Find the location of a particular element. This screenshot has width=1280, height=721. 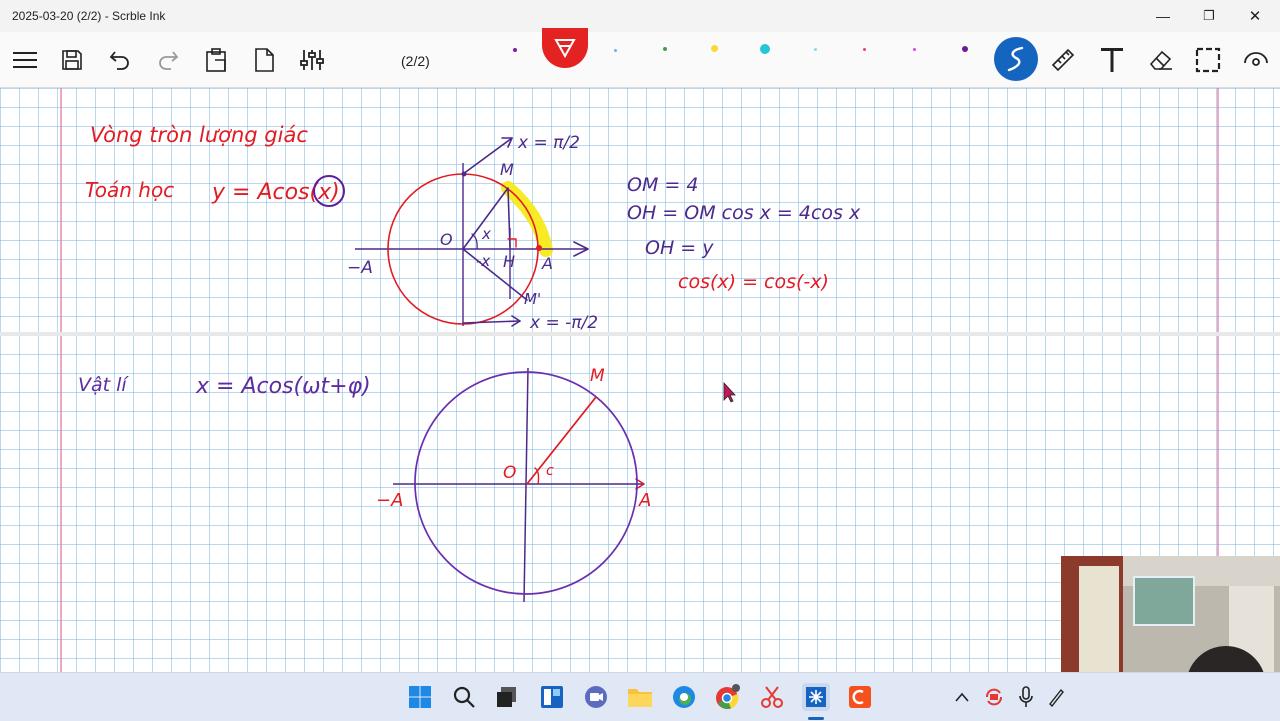

equation-oh-y: OH = y is located at coordinates (679, 248).